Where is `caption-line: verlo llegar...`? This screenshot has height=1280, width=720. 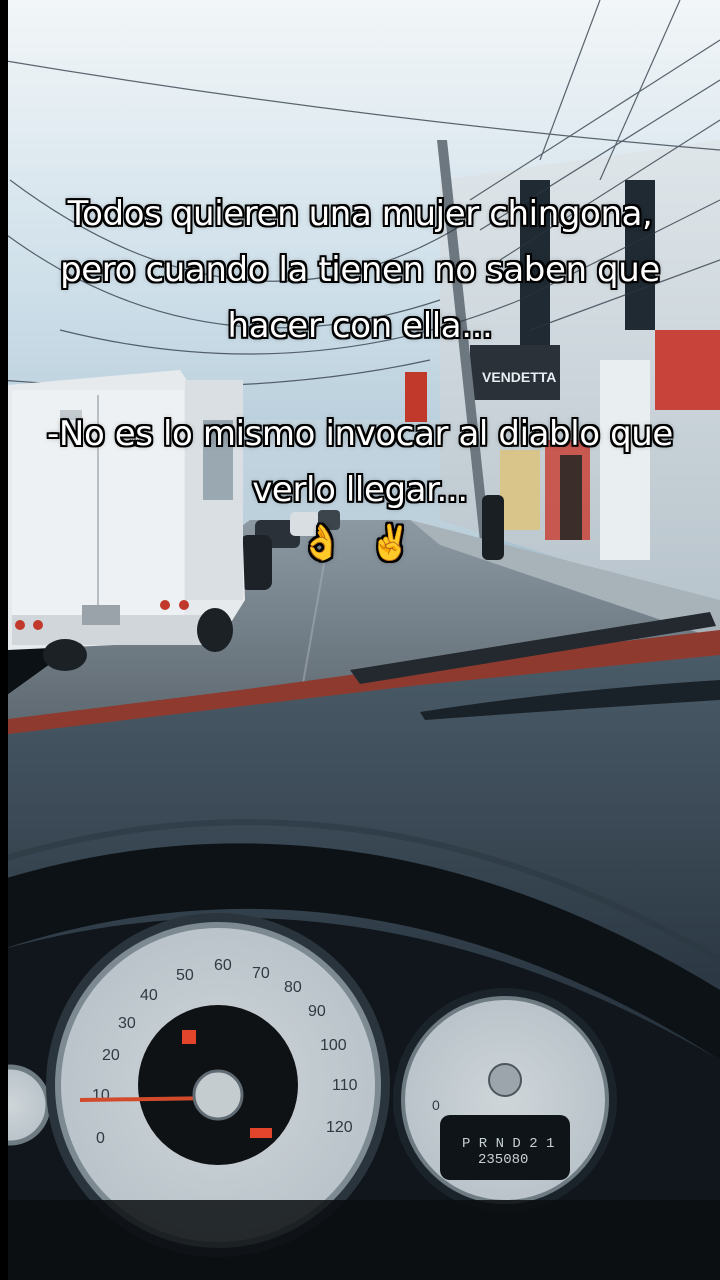 caption-line: verlo llegar... is located at coordinates (360, 490).